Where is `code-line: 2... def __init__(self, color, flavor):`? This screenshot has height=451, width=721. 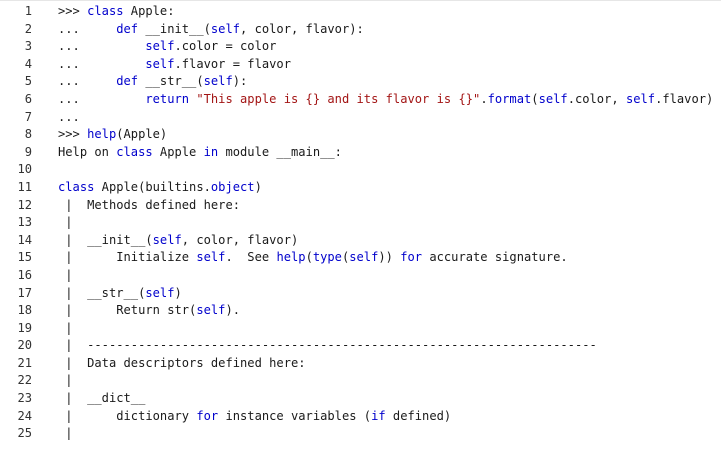 code-line: 2... def __init__(self, color, flavor): is located at coordinates (360, 30).